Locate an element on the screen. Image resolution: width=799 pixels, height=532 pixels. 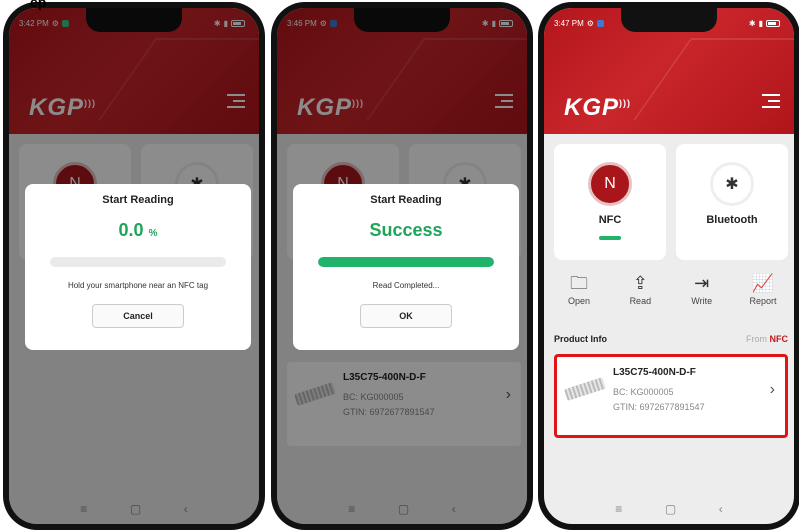
open-button: 🗀 Open is located at coordinates (579, 289).